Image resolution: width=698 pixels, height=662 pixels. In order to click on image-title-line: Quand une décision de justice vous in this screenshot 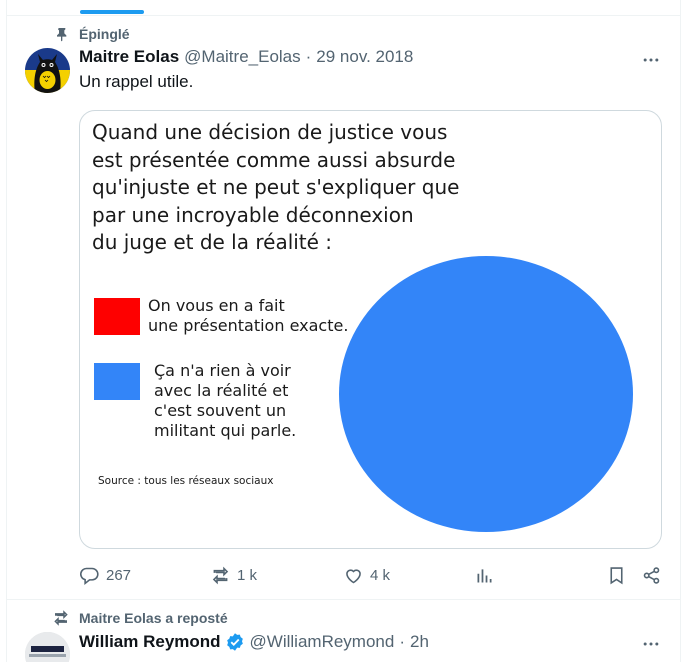, I will do `click(270, 132)`.